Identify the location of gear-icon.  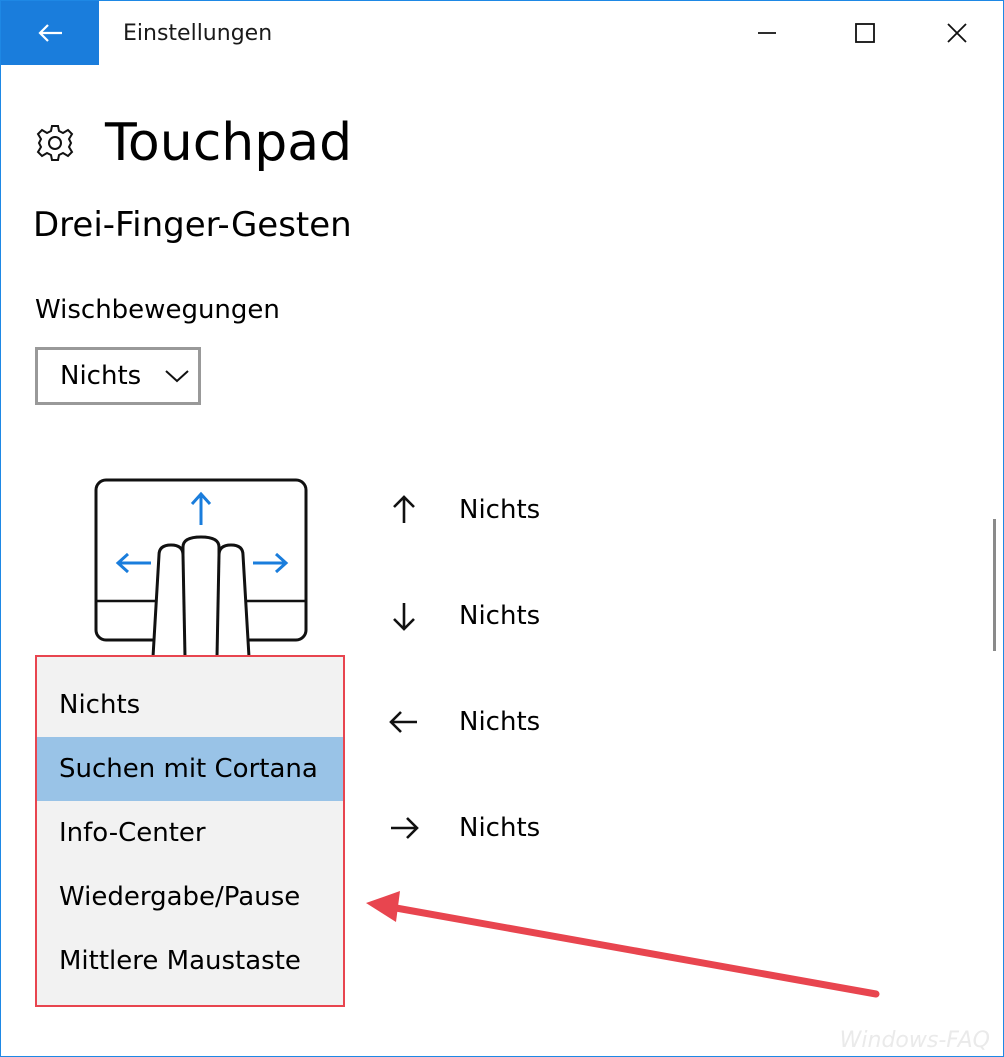
(55, 143).